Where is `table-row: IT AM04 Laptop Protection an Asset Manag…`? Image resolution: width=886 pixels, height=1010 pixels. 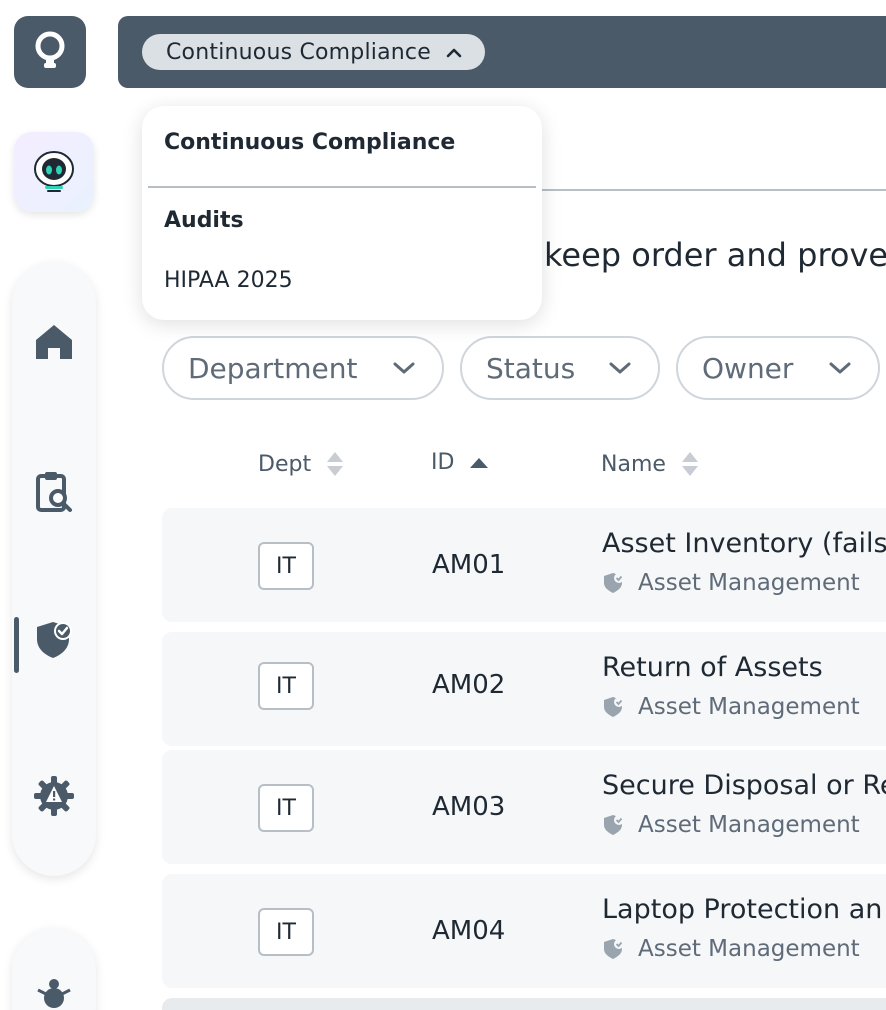
table-row: IT AM04 Laptop Protection an Asset Manag… is located at coordinates (524, 931).